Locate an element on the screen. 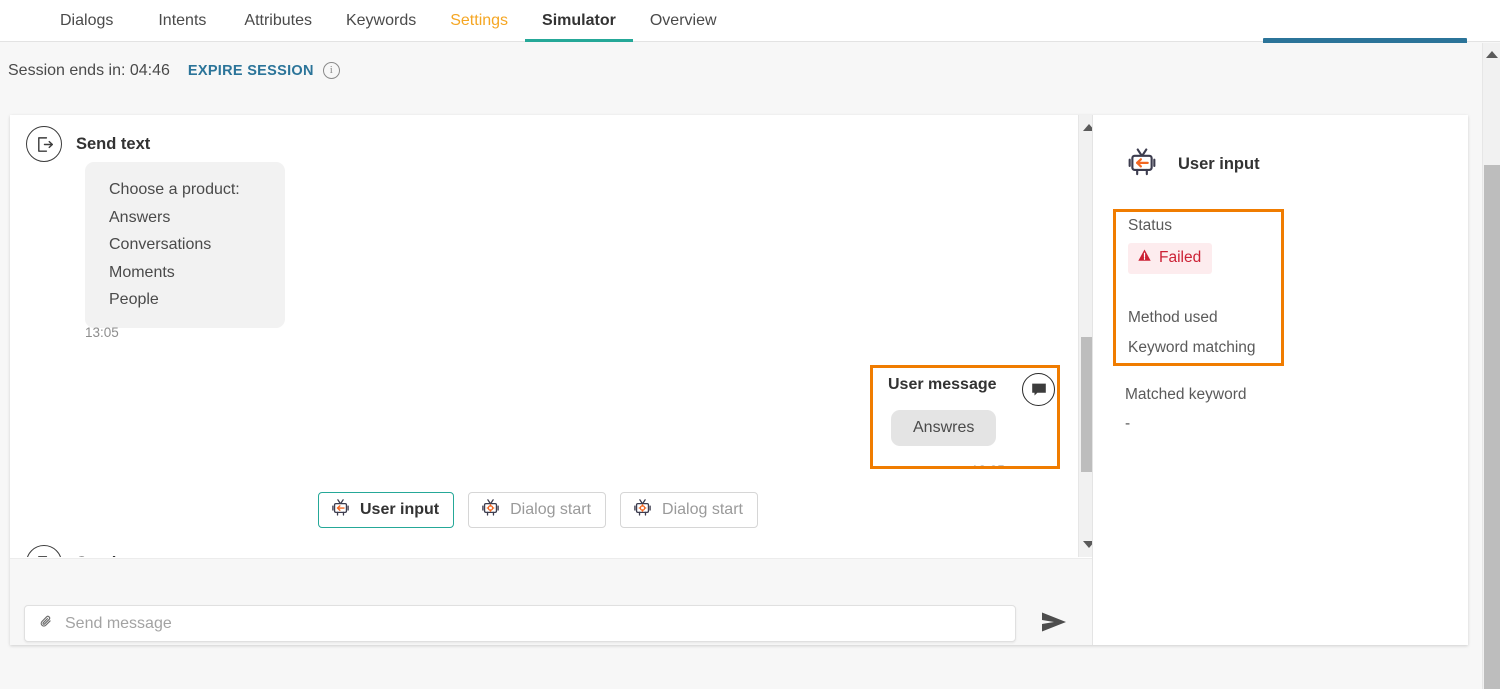 The width and height of the screenshot is (1500, 689). bot-line-3: Moments is located at coordinates (142, 272).